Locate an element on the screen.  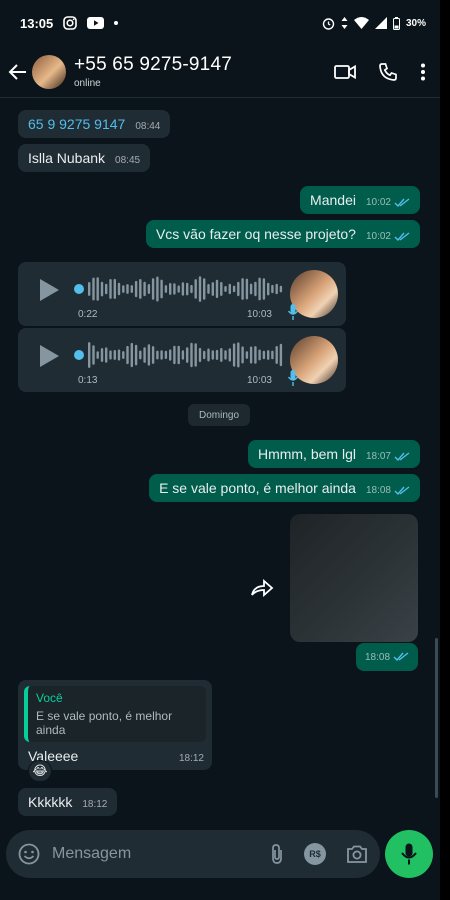
notification-dot-icon is located at coordinates (116, 23).